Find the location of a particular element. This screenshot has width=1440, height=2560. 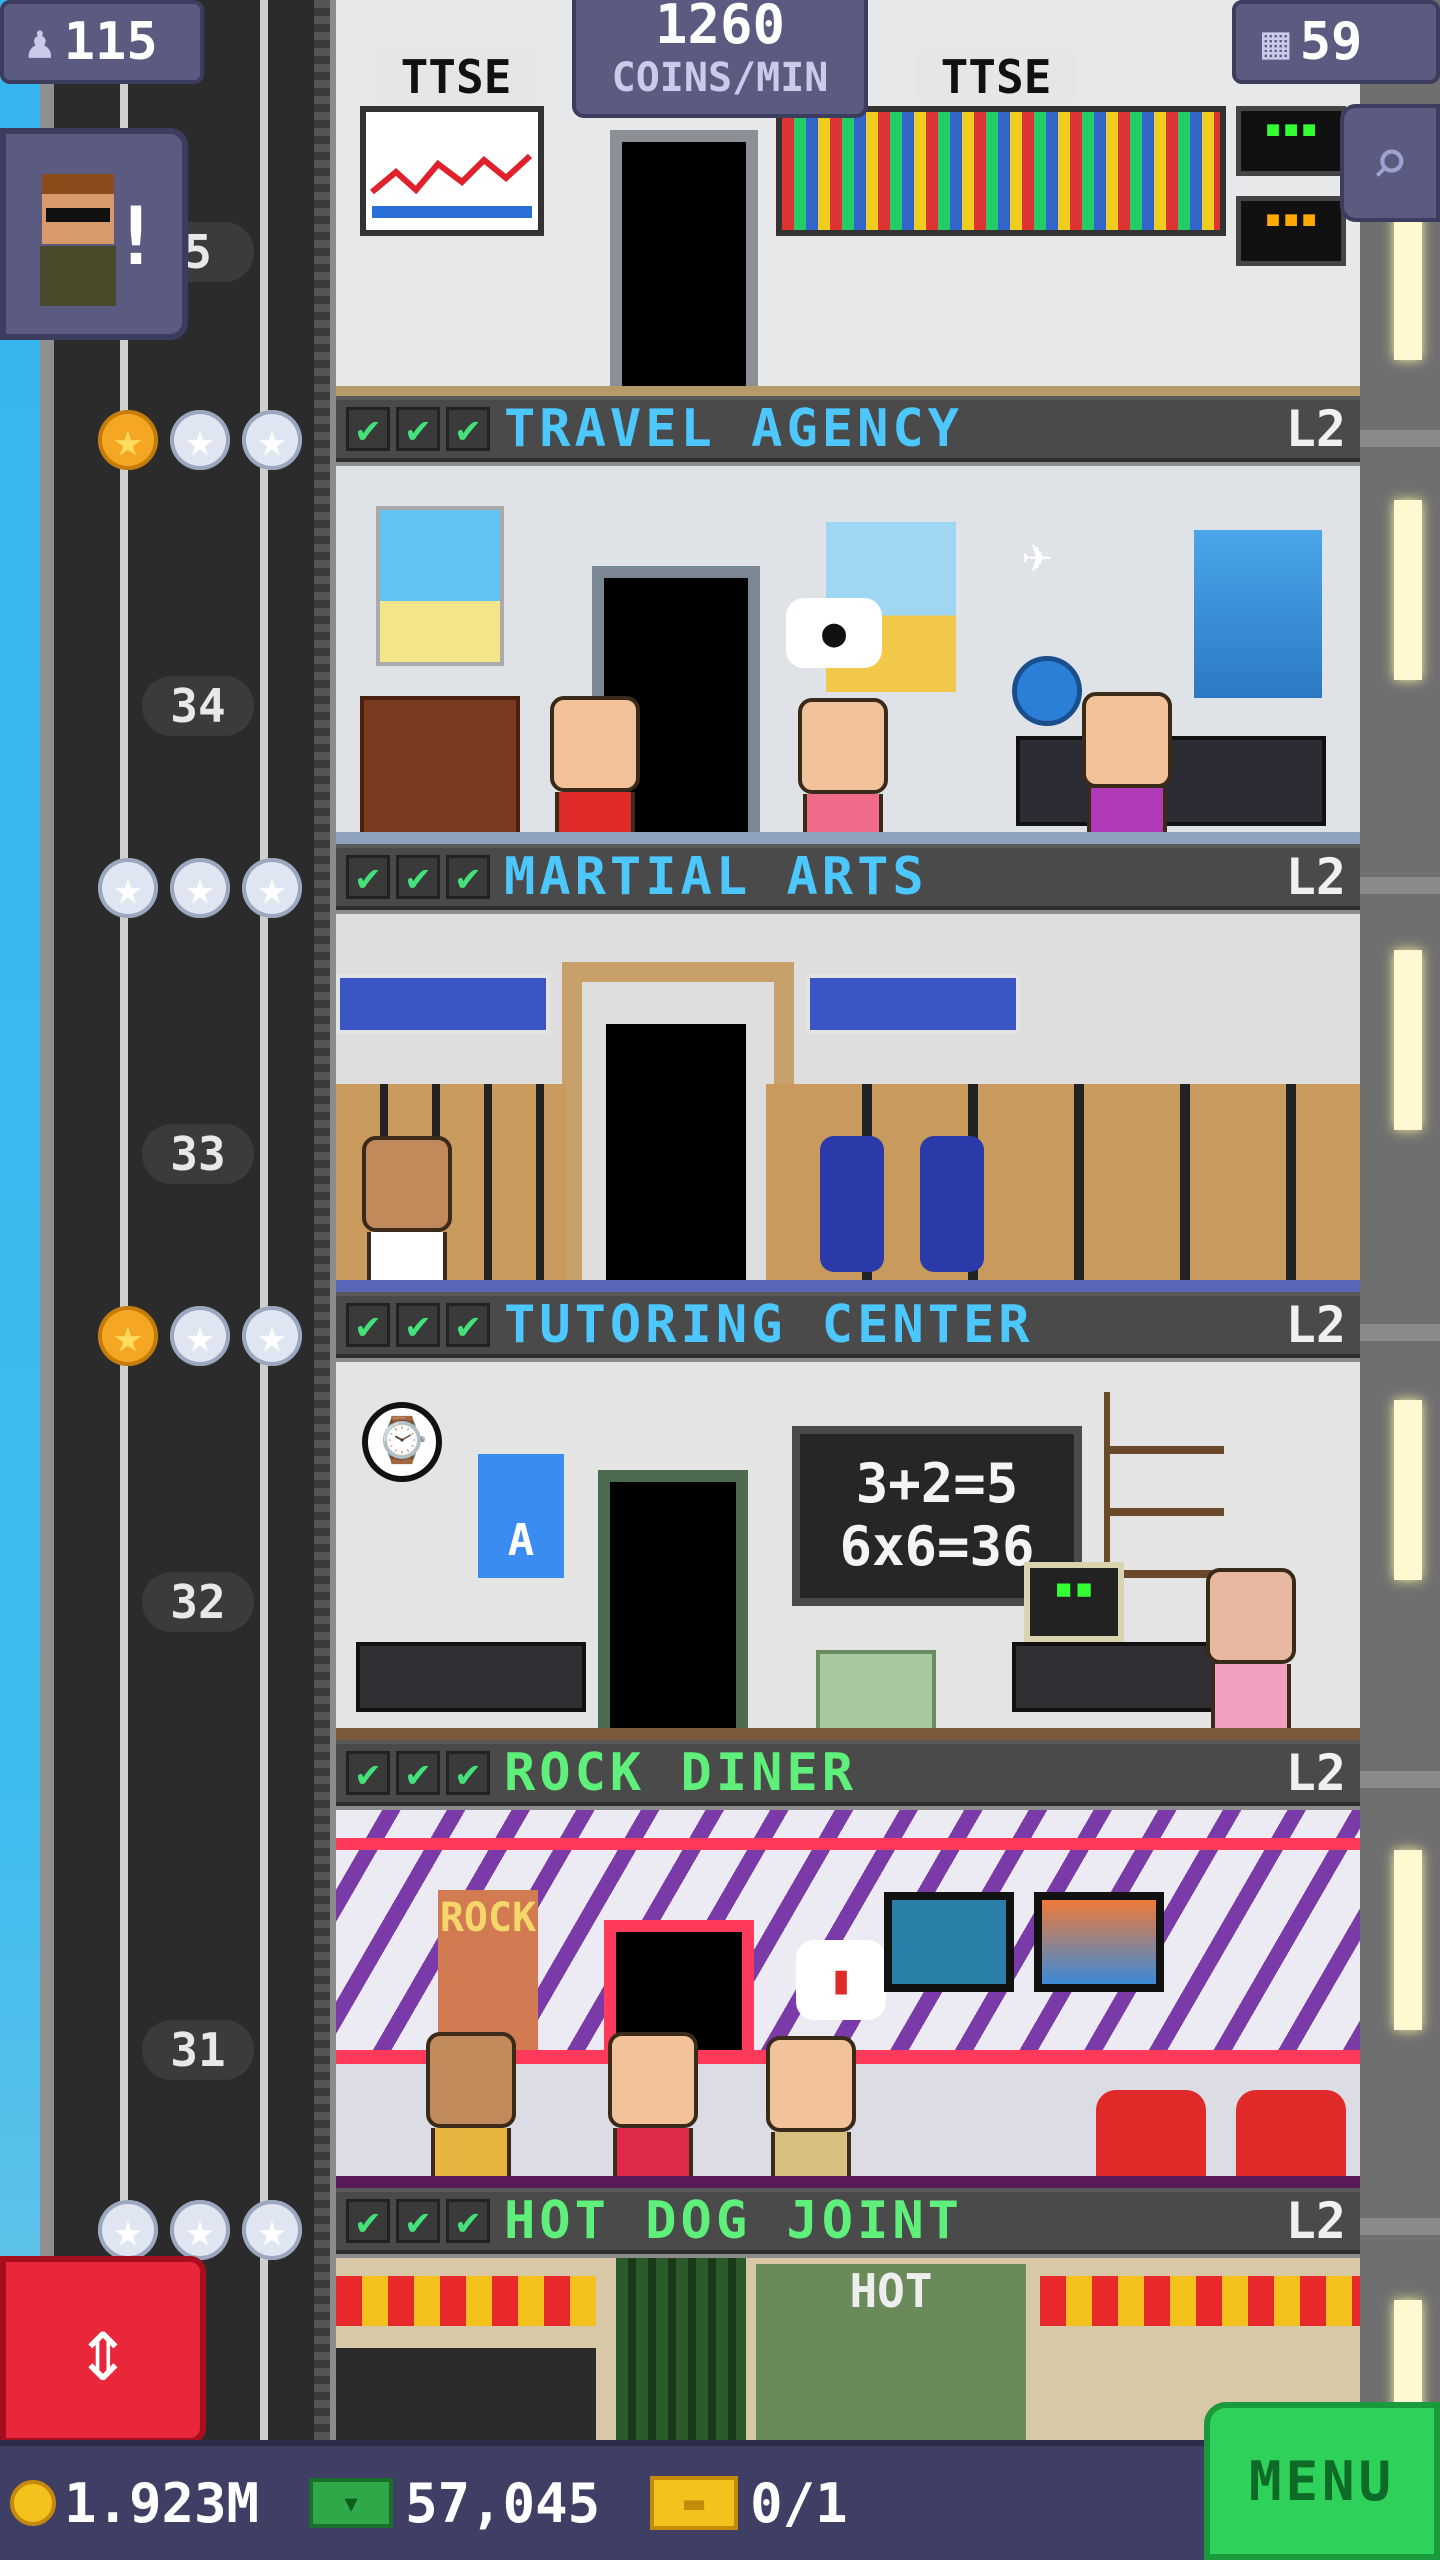

floor-room-tutoring-center: ⌚ A 3+2=5 6x6=36 ▪▪ is located at coordinates (848, 1551).